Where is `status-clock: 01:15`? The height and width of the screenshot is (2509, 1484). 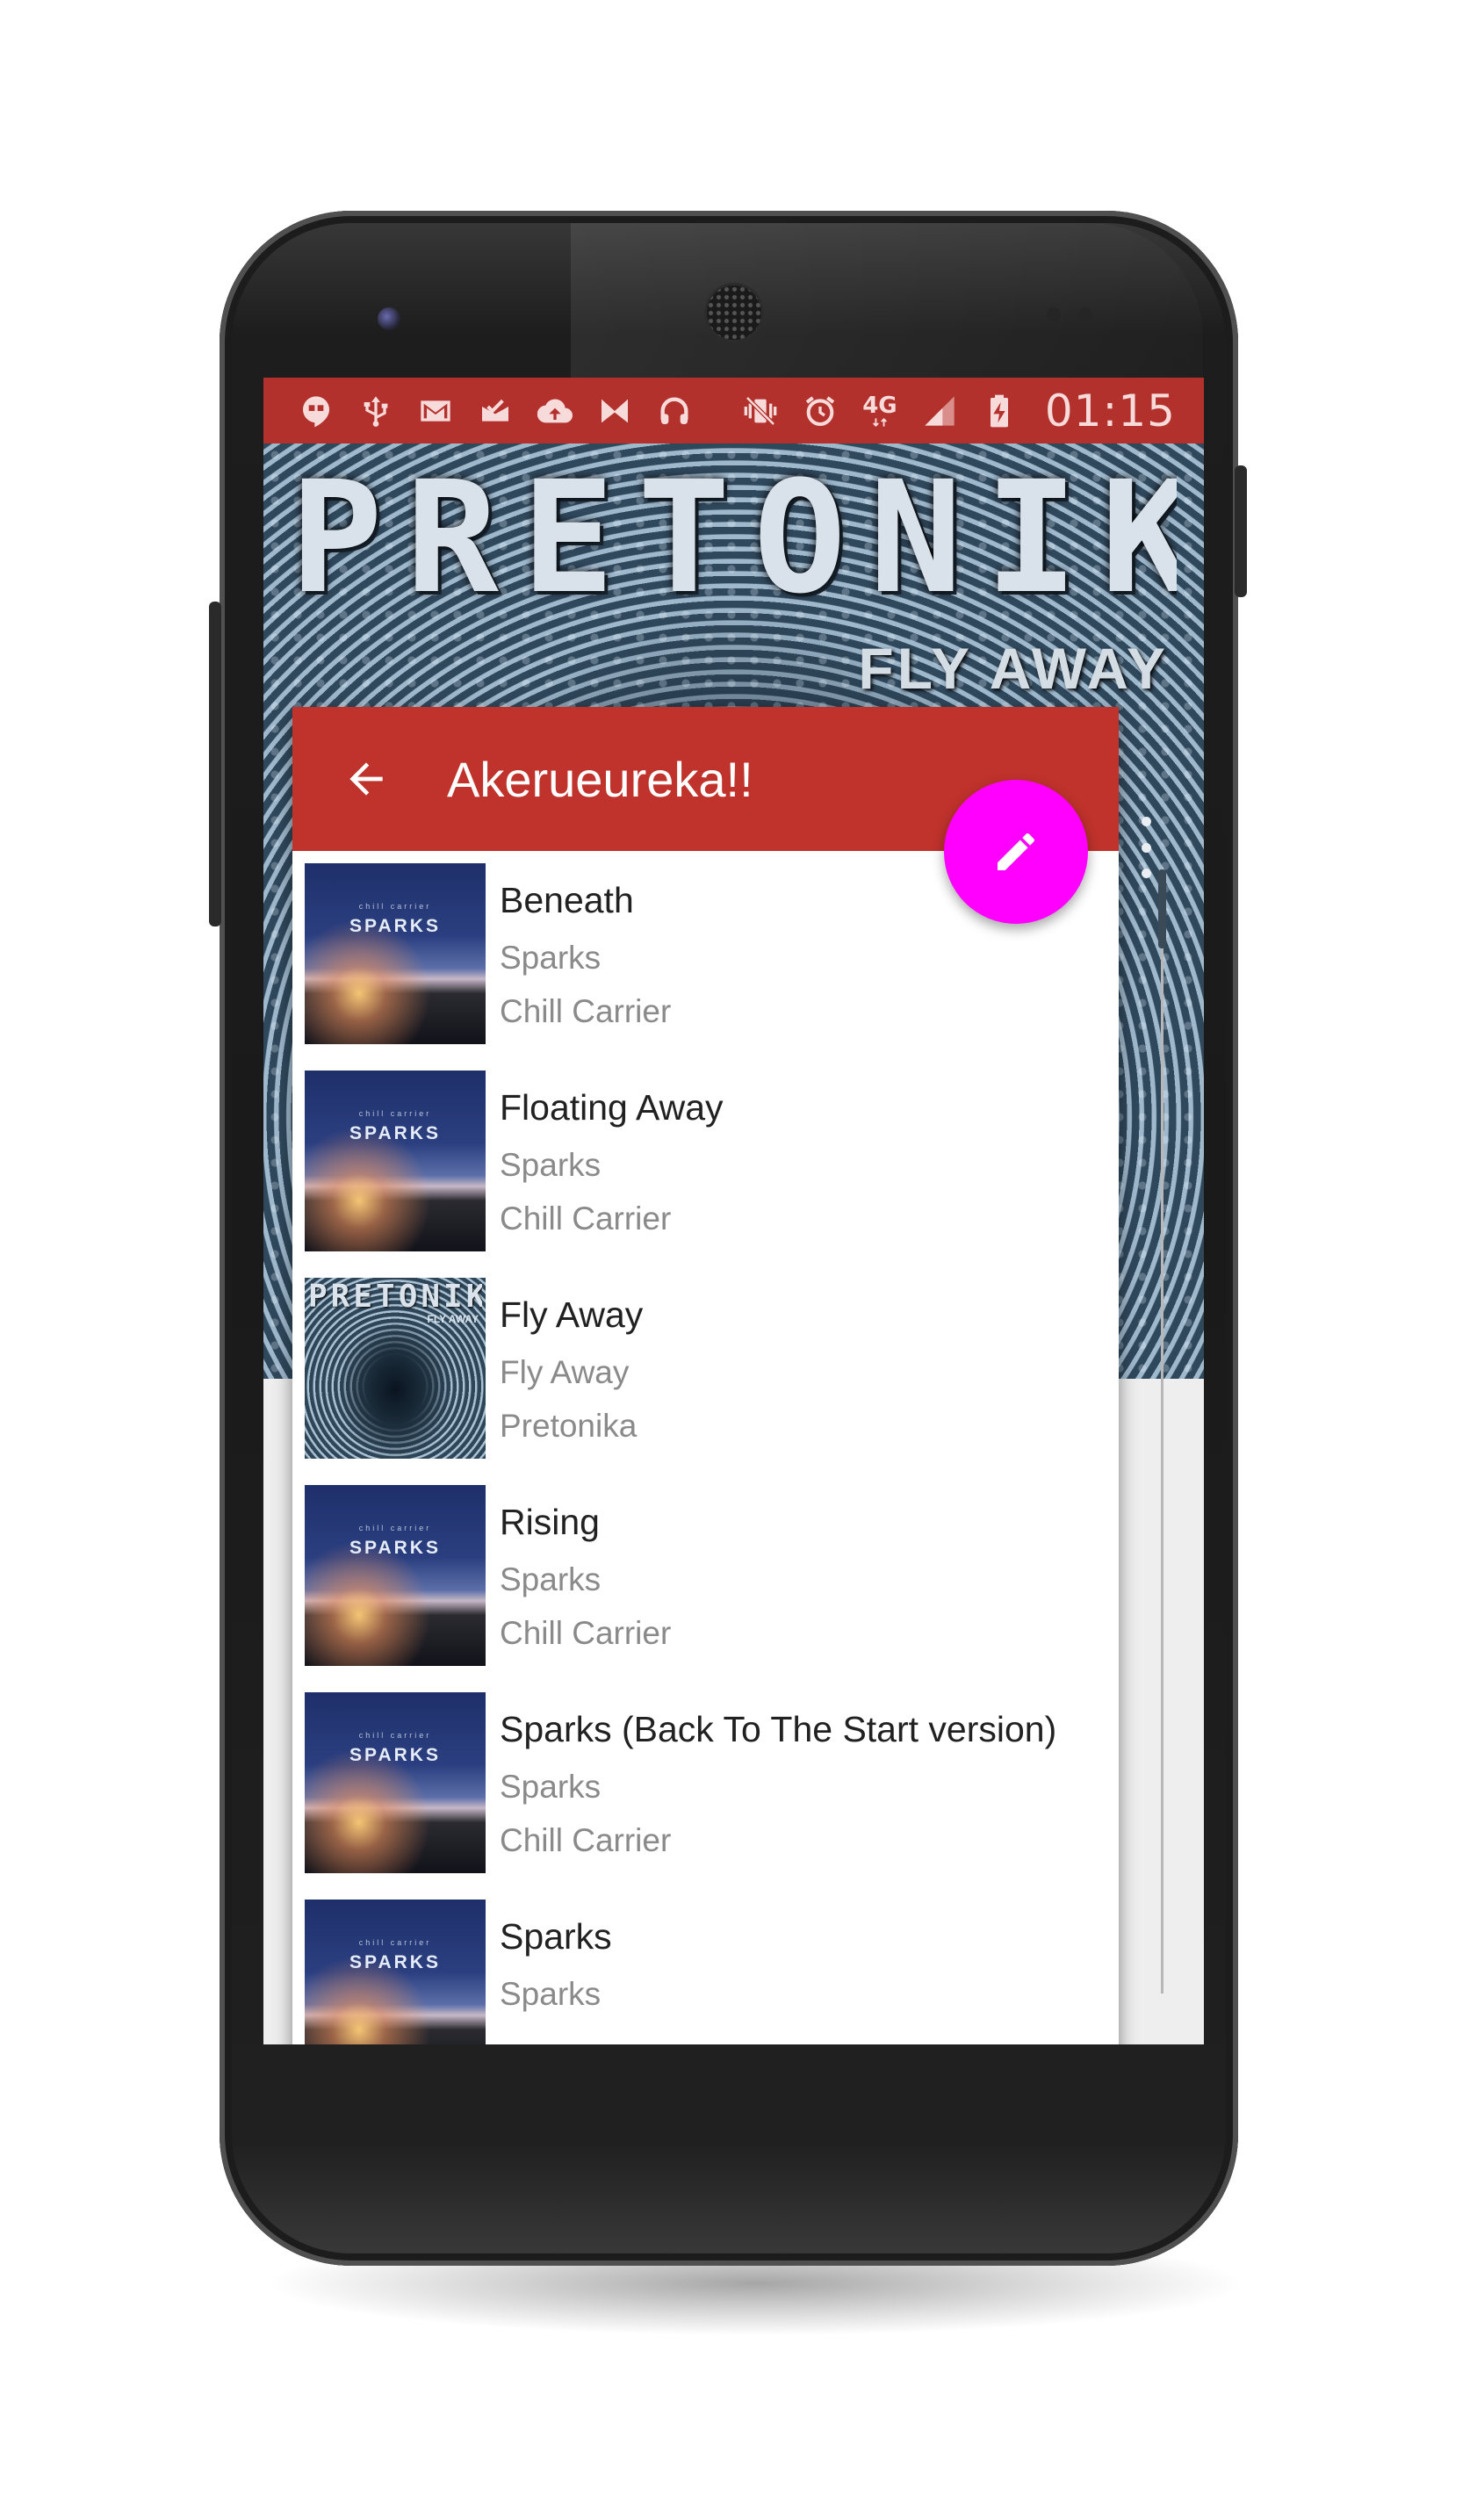 status-clock: 01:15 is located at coordinates (1110, 410).